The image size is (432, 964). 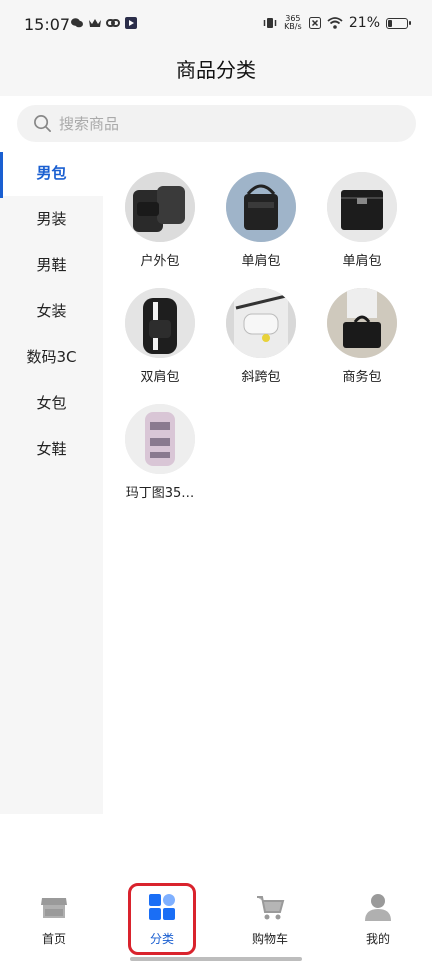 I want to click on battery-percent: 21%, so click(x=364, y=23).